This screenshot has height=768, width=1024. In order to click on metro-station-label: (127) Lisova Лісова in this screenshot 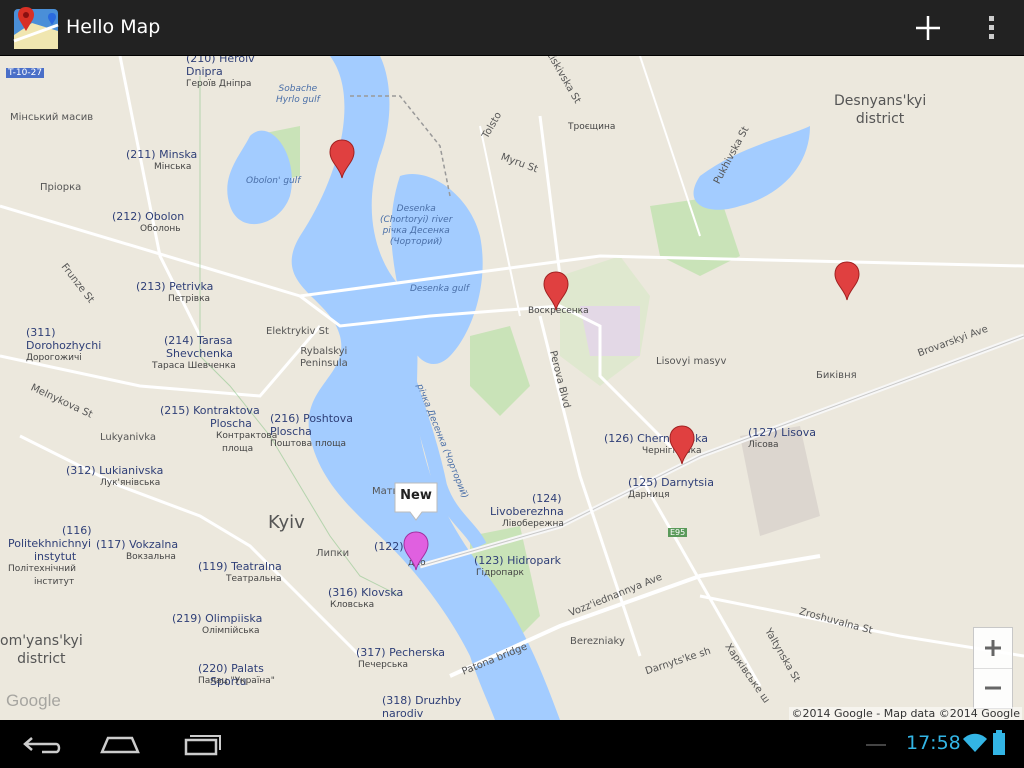, I will do `click(782, 438)`.